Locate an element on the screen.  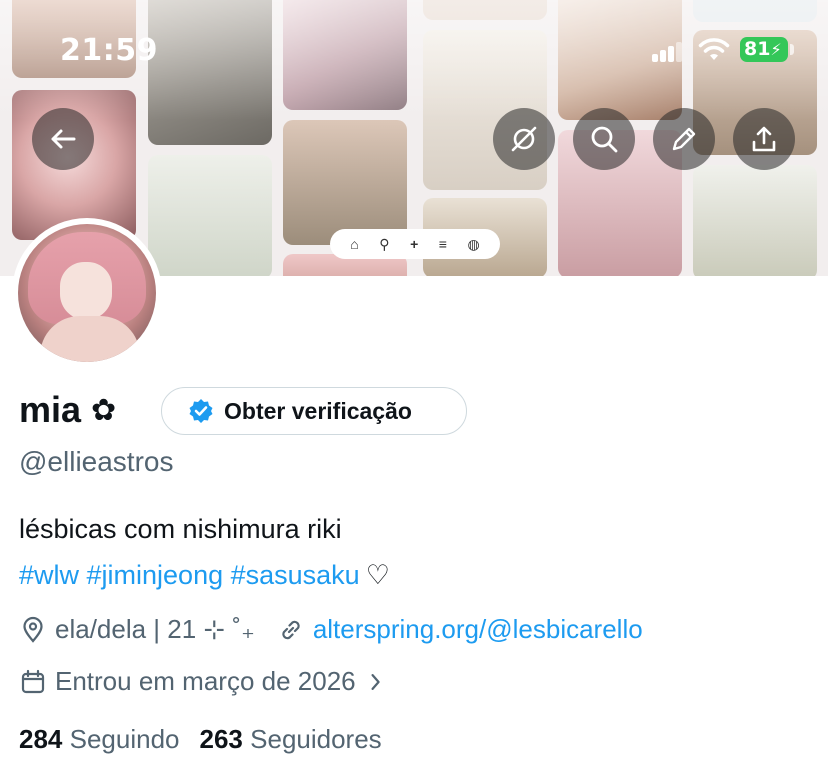
tile-jar is located at coordinates (755, 220).